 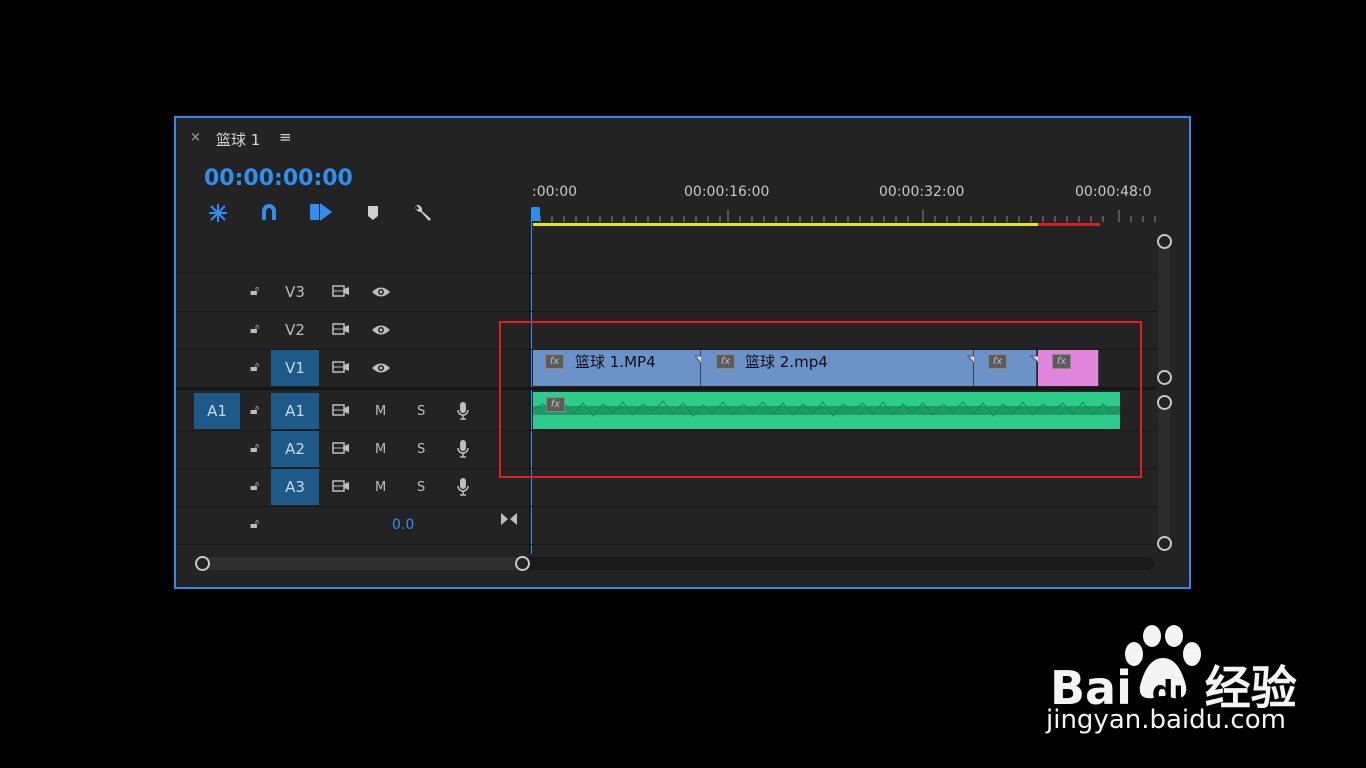 I want to click on zoom-handle-left, so click(x=202, y=563).